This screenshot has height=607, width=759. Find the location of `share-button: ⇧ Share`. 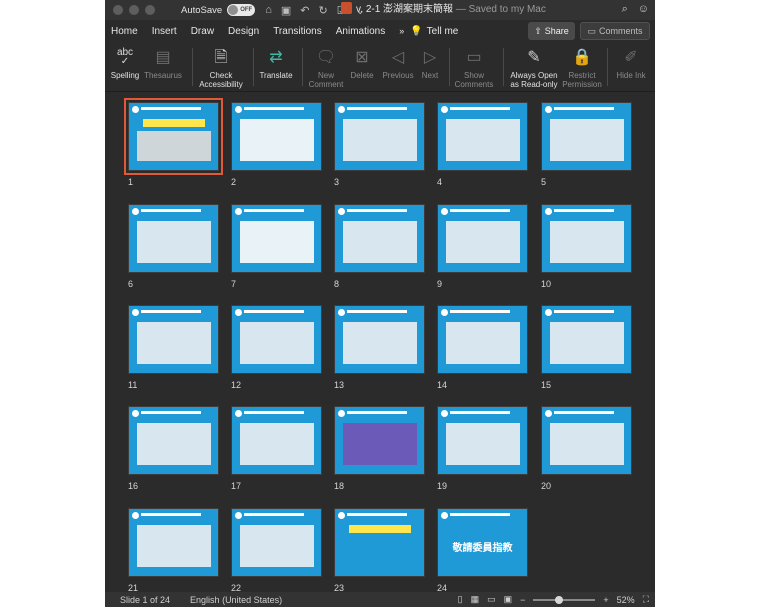

share-button: ⇧ Share is located at coordinates (551, 31).